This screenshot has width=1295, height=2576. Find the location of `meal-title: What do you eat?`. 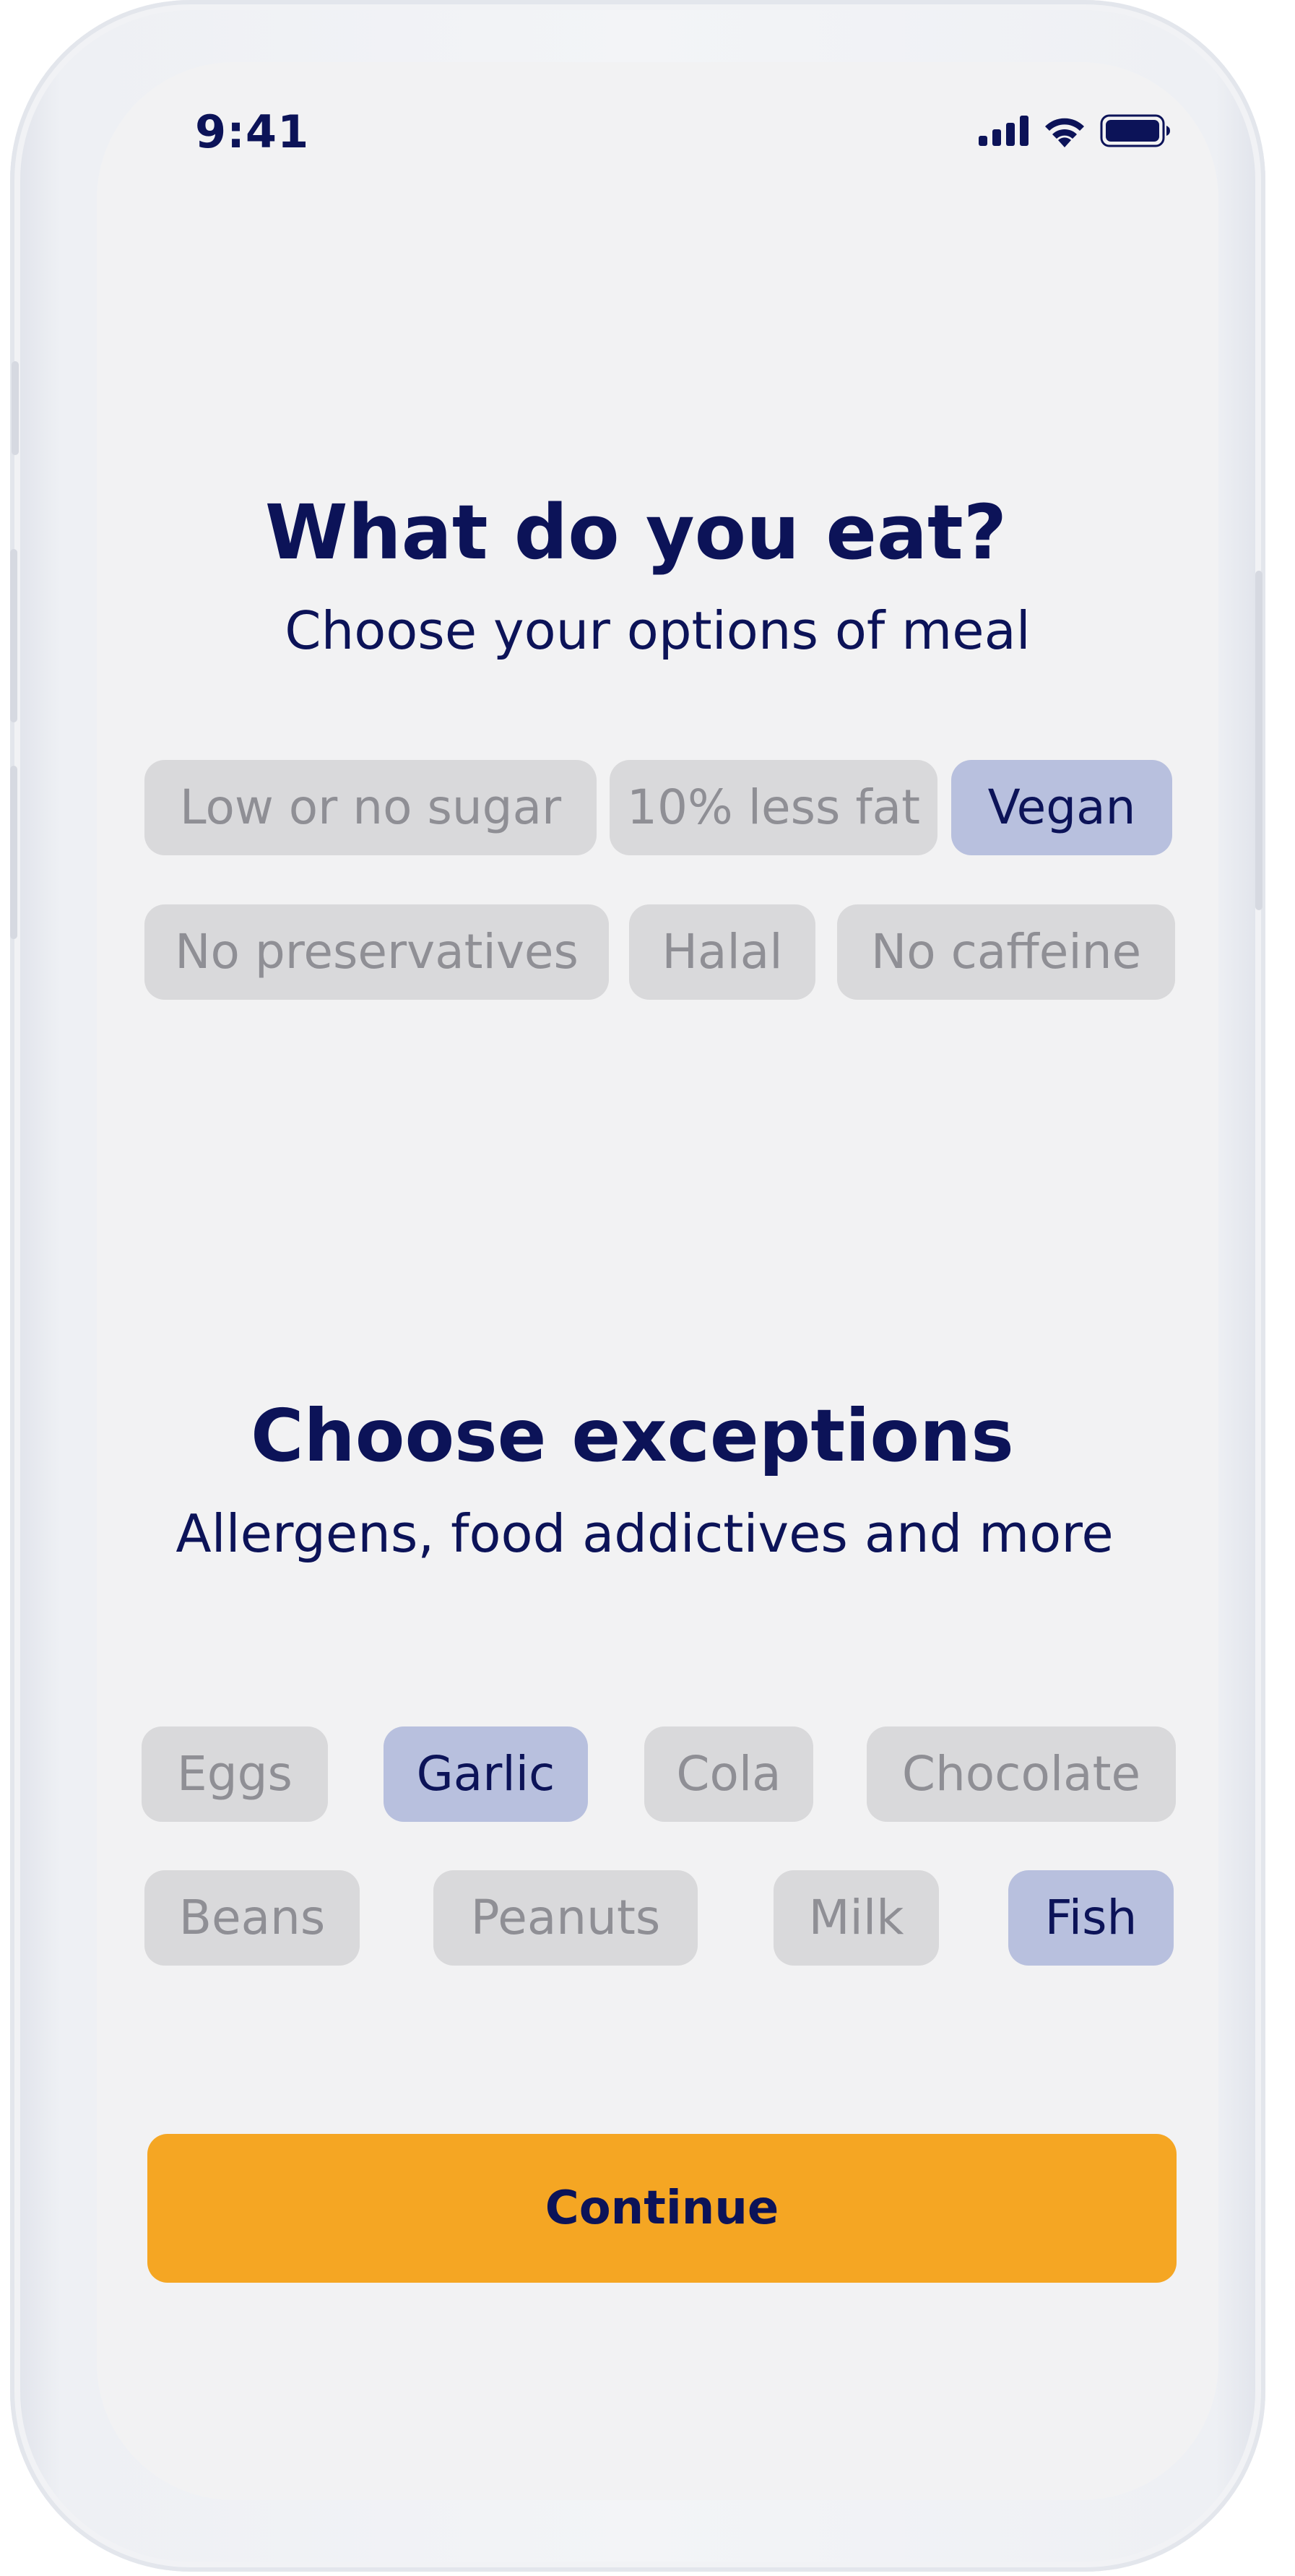

meal-title: What do you eat? is located at coordinates (636, 532).